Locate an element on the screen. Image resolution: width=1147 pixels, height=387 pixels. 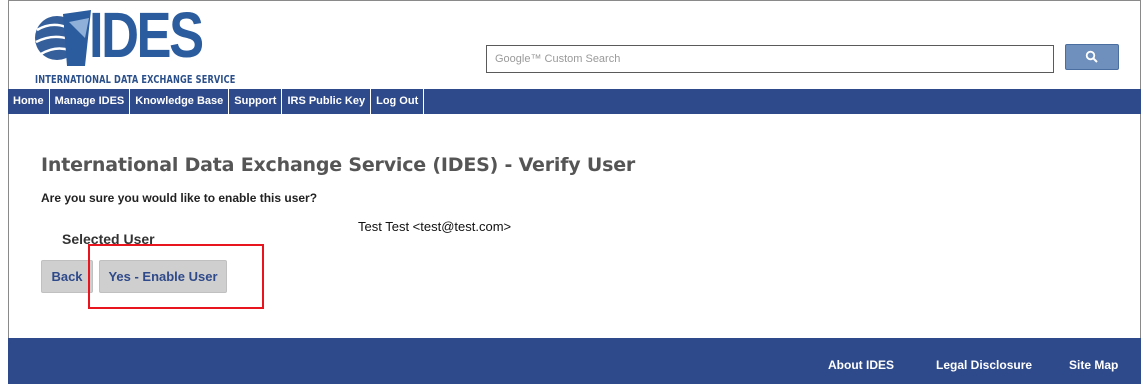
annotation-highlight-box is located at coordinates (176, 276).